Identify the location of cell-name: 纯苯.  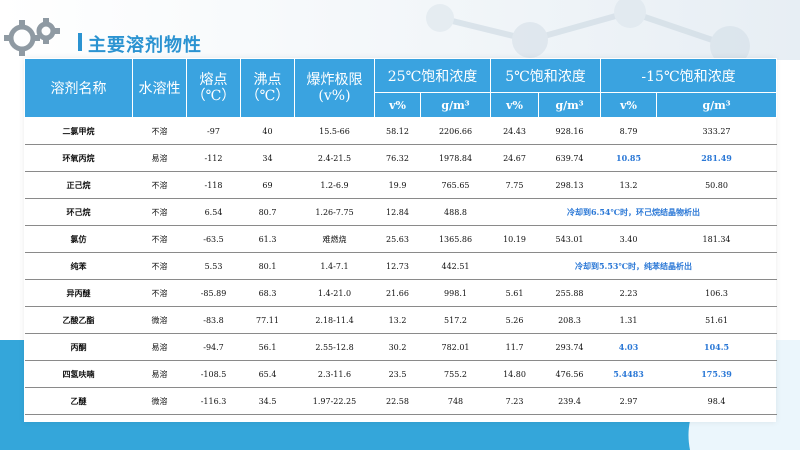
(78, 266).